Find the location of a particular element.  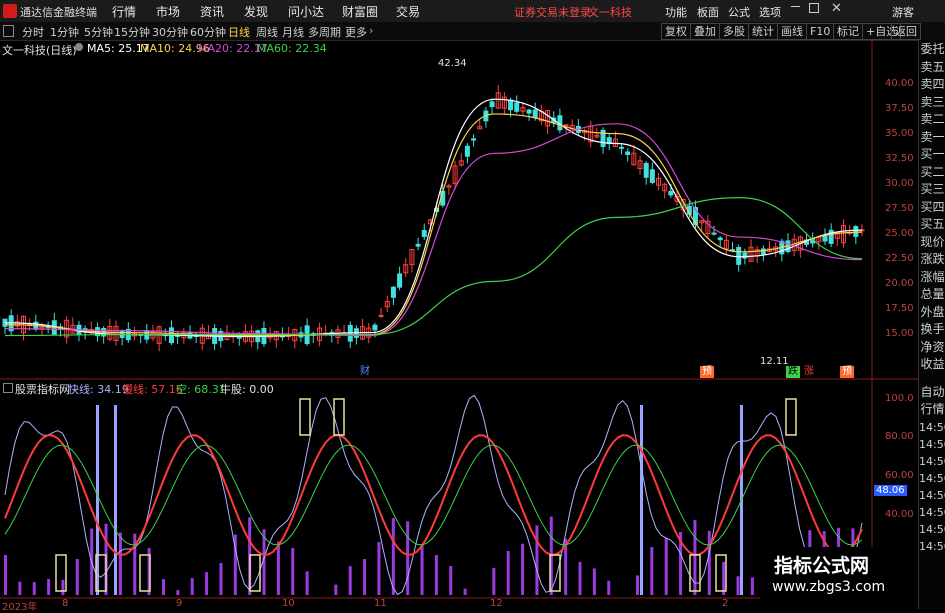

watermark: 指标公式网 www.zbgs3.com is located at coordinates (839, 576).